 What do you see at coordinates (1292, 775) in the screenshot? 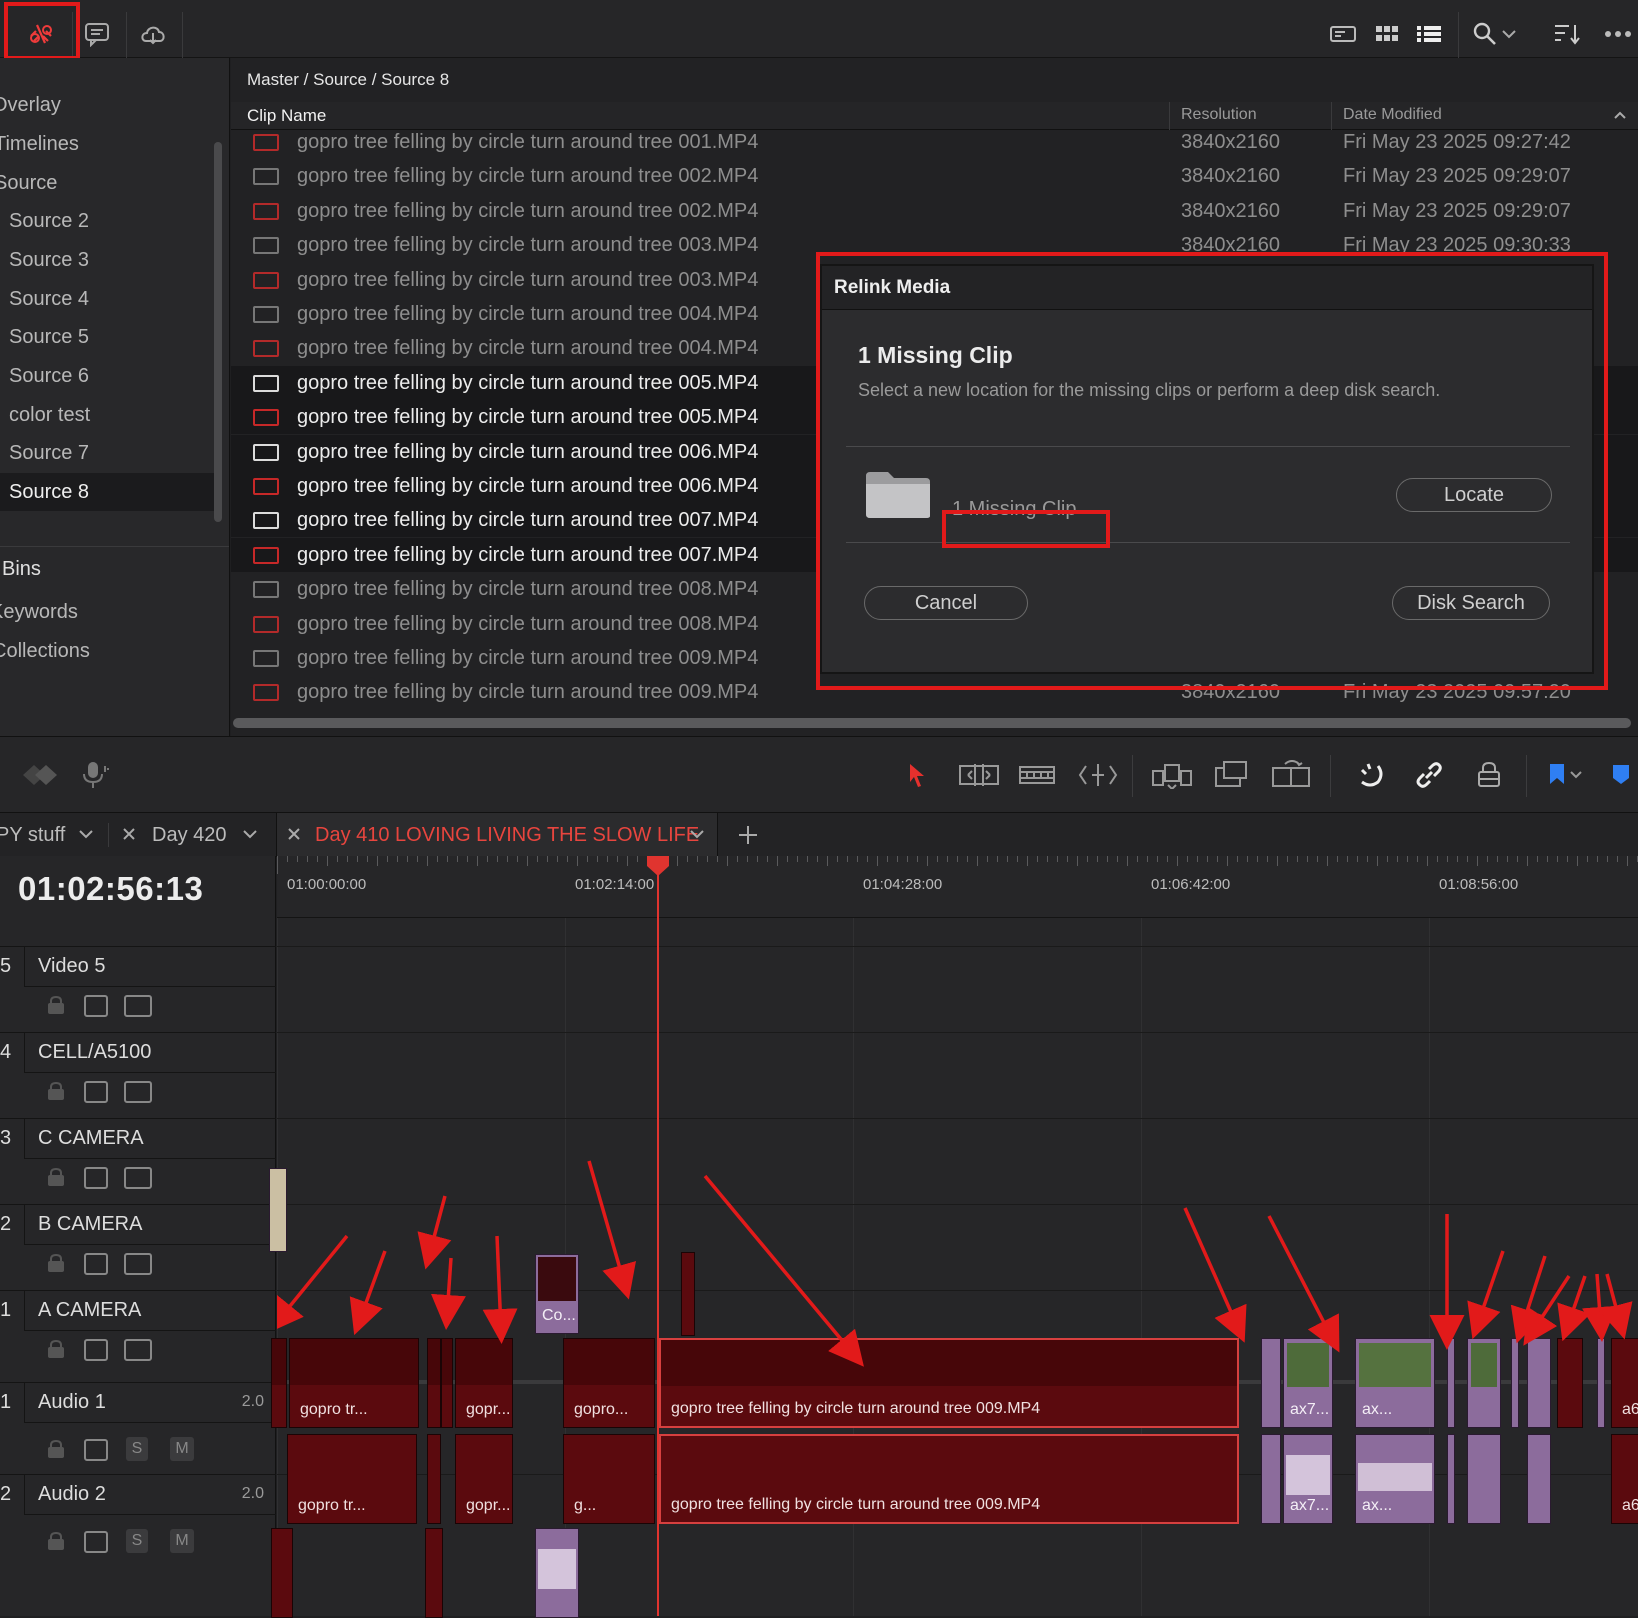
I see `replace-icon` at bounding box center [1292, 775].